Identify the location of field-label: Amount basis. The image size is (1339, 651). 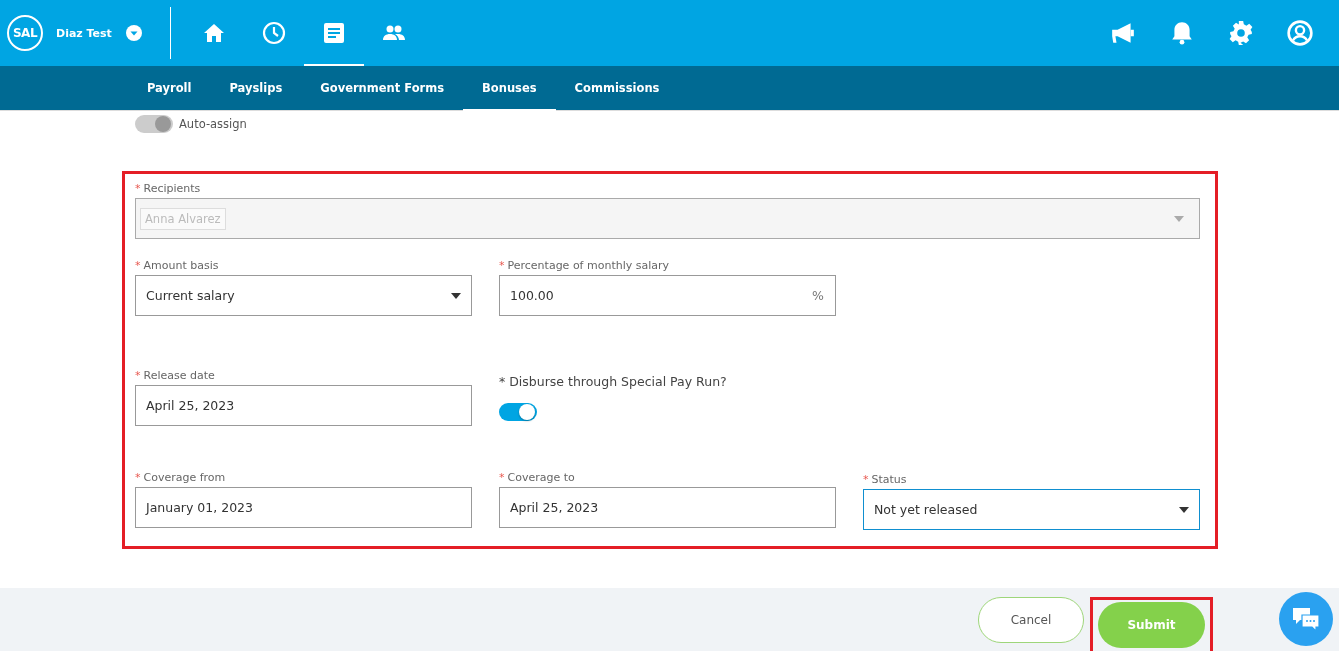
(181, 265).